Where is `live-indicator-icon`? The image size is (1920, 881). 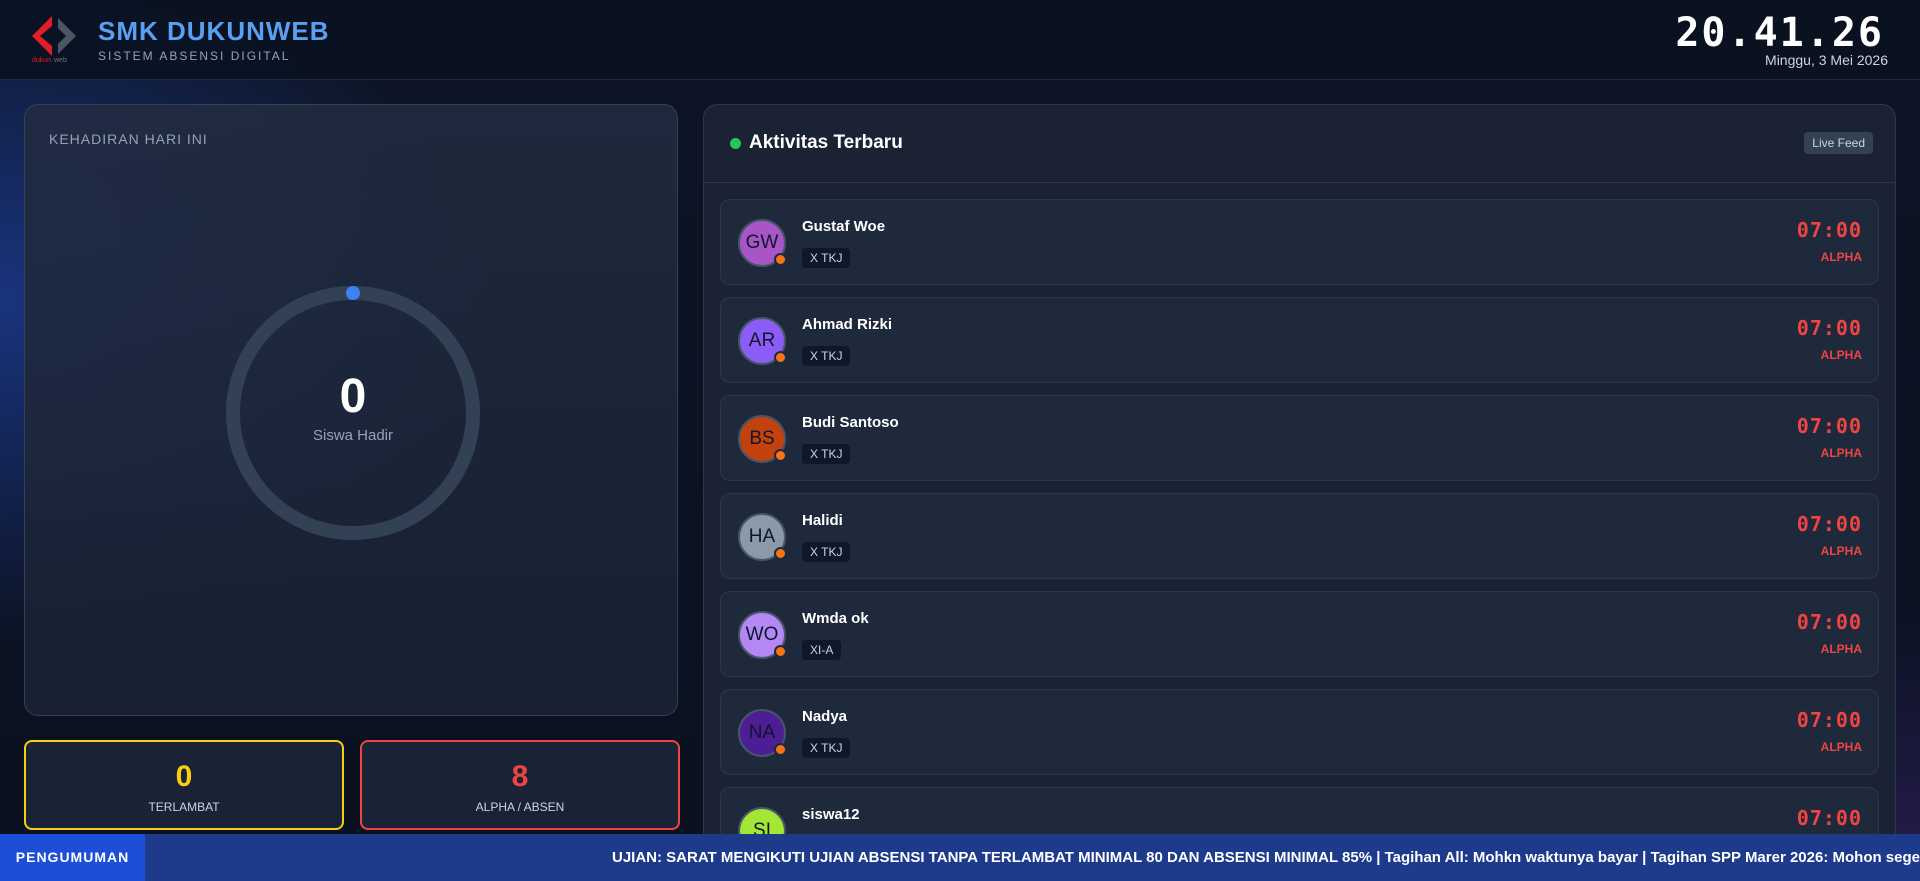 live-indicator-icon is located at coordinates (735, 143).